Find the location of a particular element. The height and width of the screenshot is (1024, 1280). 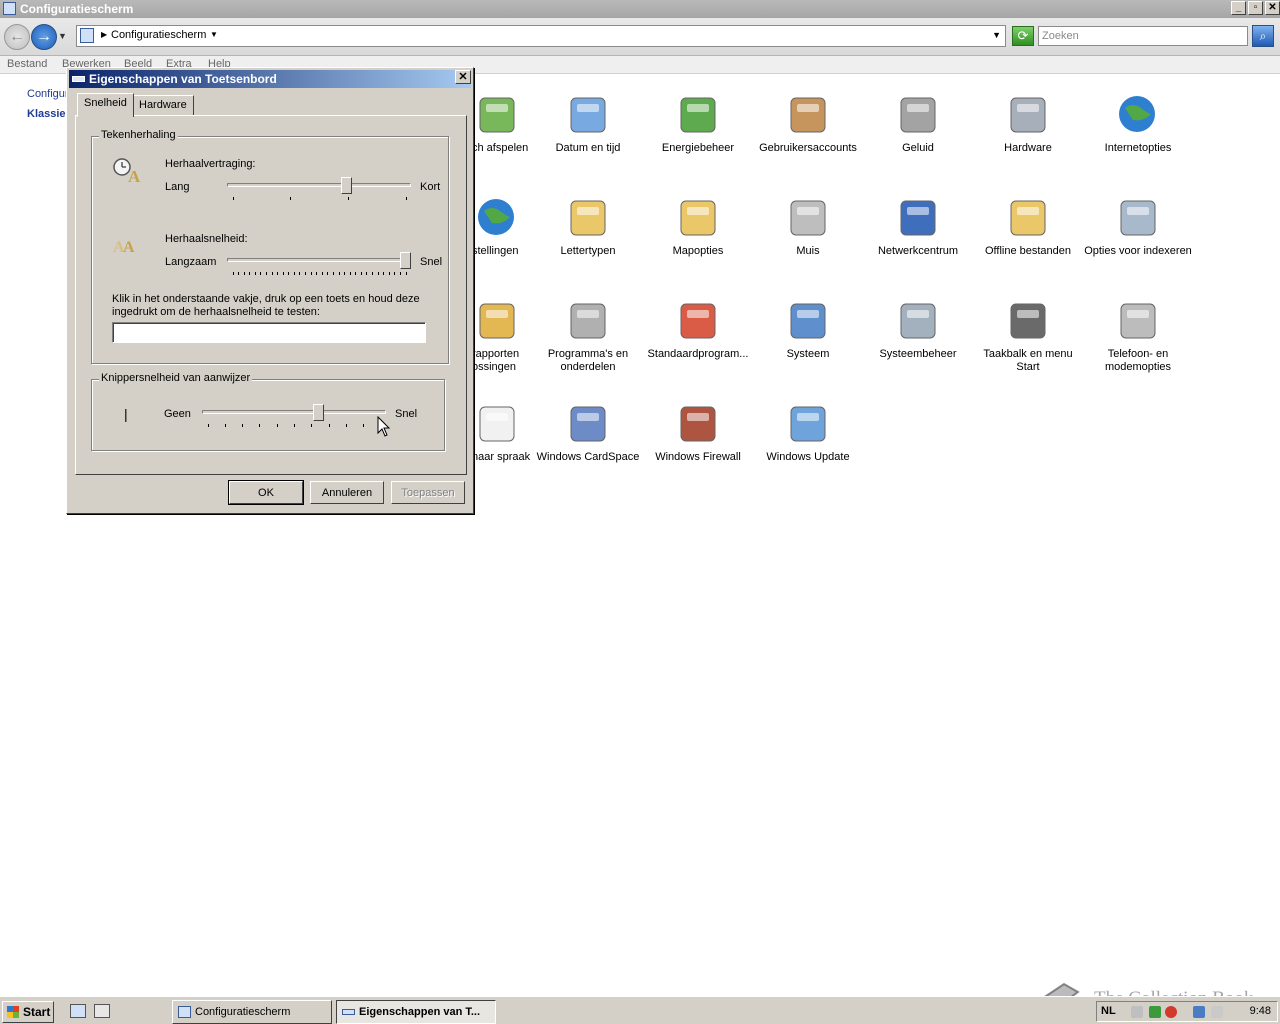

control-panel-item: Windows CardSpace is located at coordinates (588, 432).